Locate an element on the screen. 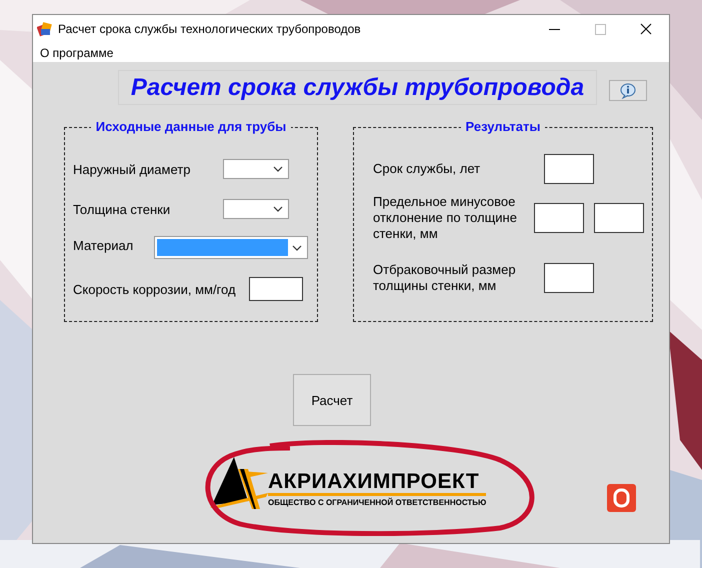 The image size is (702, 568). field-label: Наружный диаметр is located at coordinates (131, 169).